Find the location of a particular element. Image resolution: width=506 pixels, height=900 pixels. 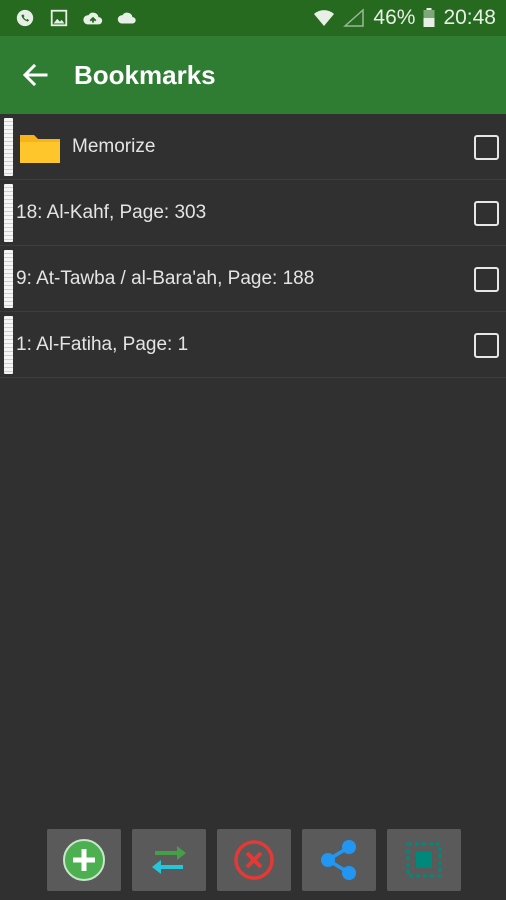

select-all-button is located at coordinates (424, 860).